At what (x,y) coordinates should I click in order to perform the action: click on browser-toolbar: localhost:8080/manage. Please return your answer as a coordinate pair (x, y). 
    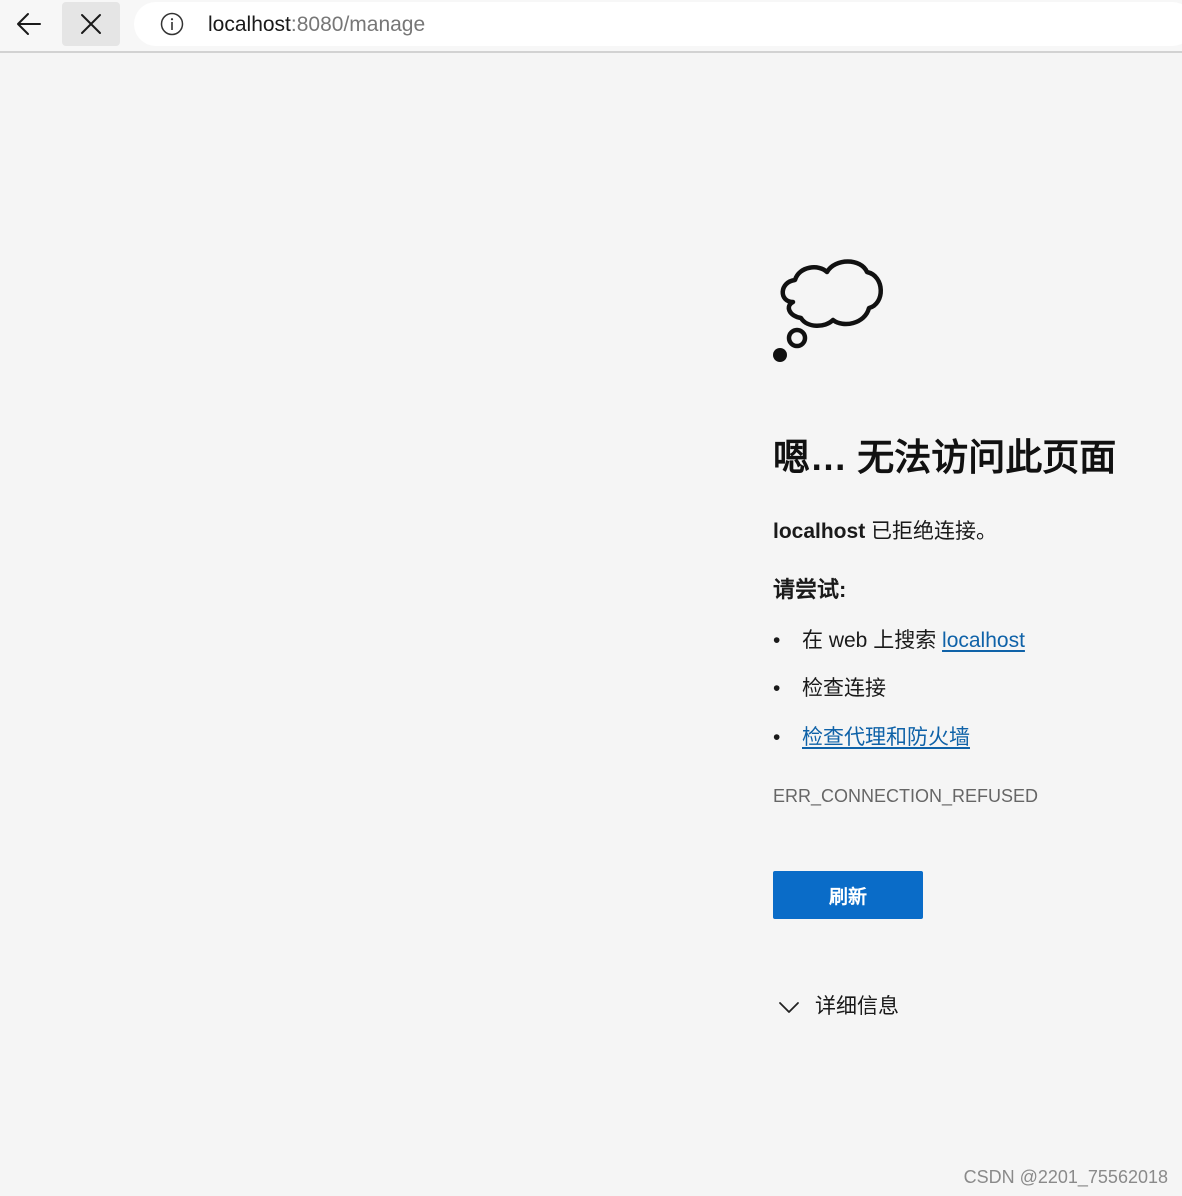
    Looking at the image, I should click on (591, 26).